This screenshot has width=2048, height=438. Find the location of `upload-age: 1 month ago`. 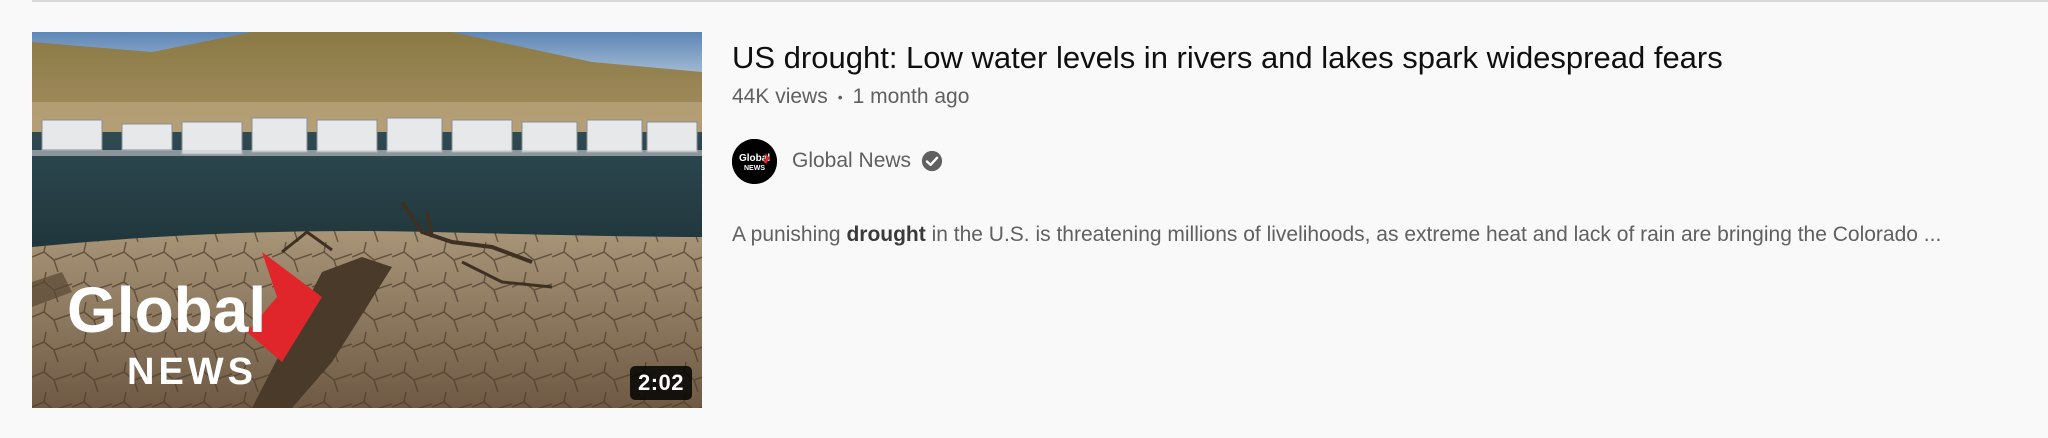

upload-age: 1 month ago is located at coordinates (911, 96).